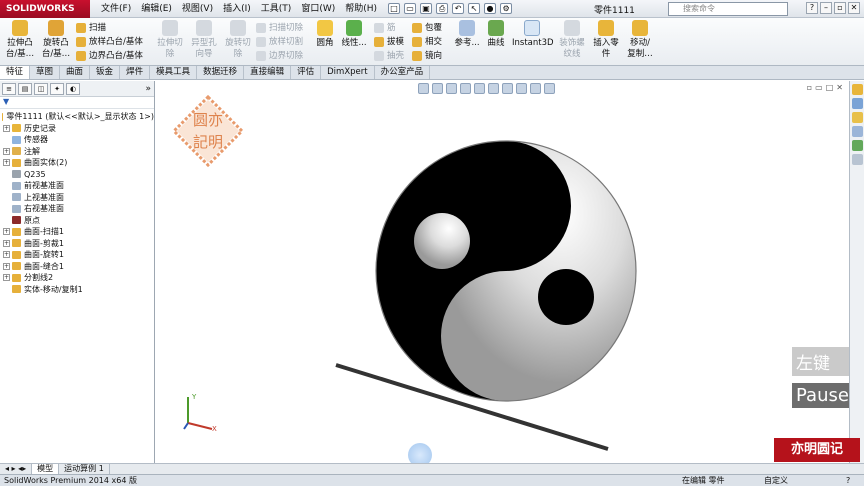 The image size is (864, 486). I want to click on solidworks-logo: SOLIDWORKS, so click(45, 9).